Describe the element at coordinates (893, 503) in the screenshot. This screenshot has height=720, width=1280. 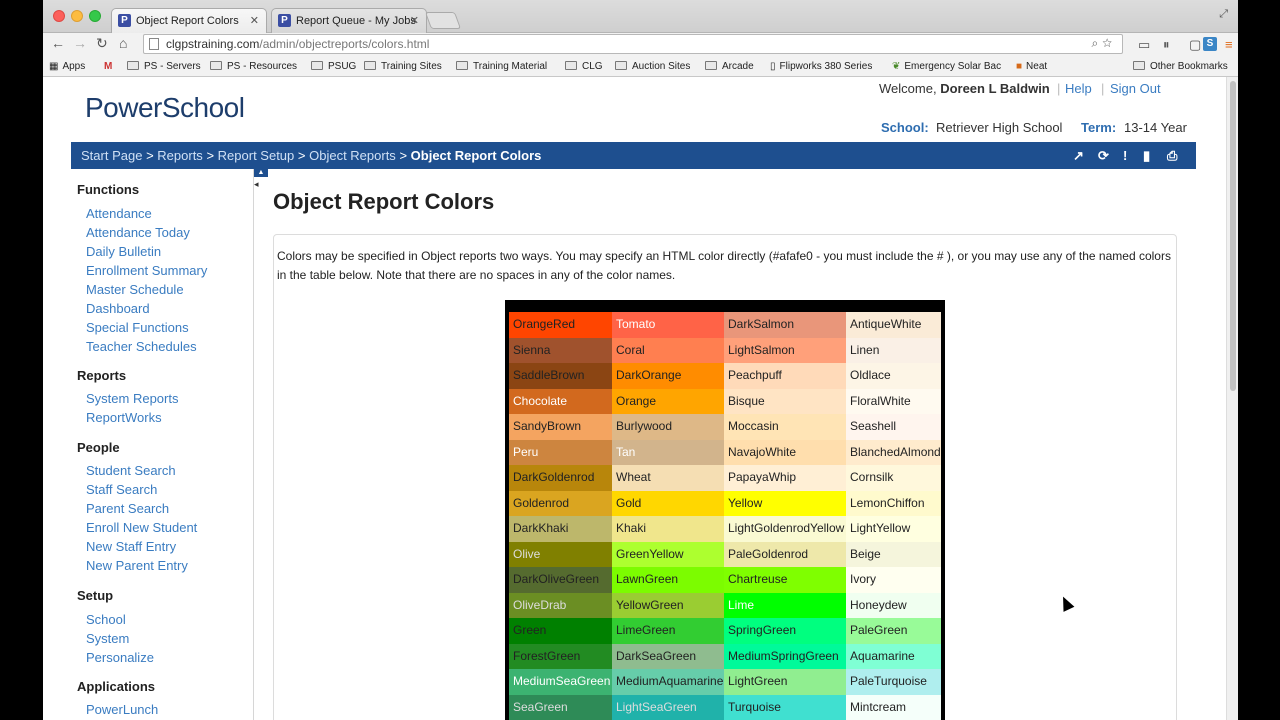
I see `color-swatch-cell: LemonChiffon` at that location.